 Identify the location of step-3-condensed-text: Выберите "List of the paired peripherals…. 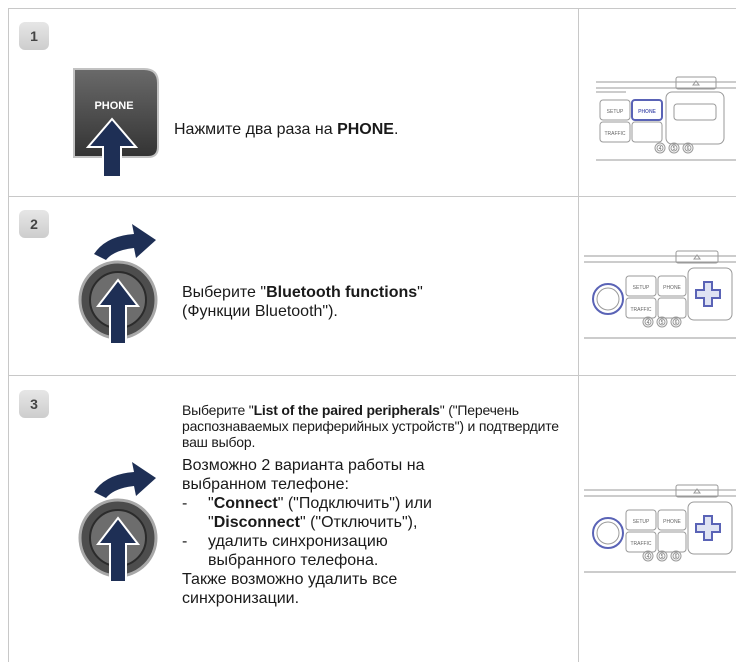
(370, 426).